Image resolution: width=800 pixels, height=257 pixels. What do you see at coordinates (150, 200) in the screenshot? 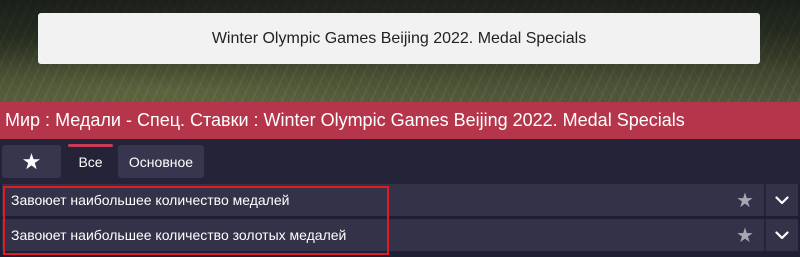
I see `market-label: Завоюет наибольшее количество медалей` at bounding box center [150, 200].